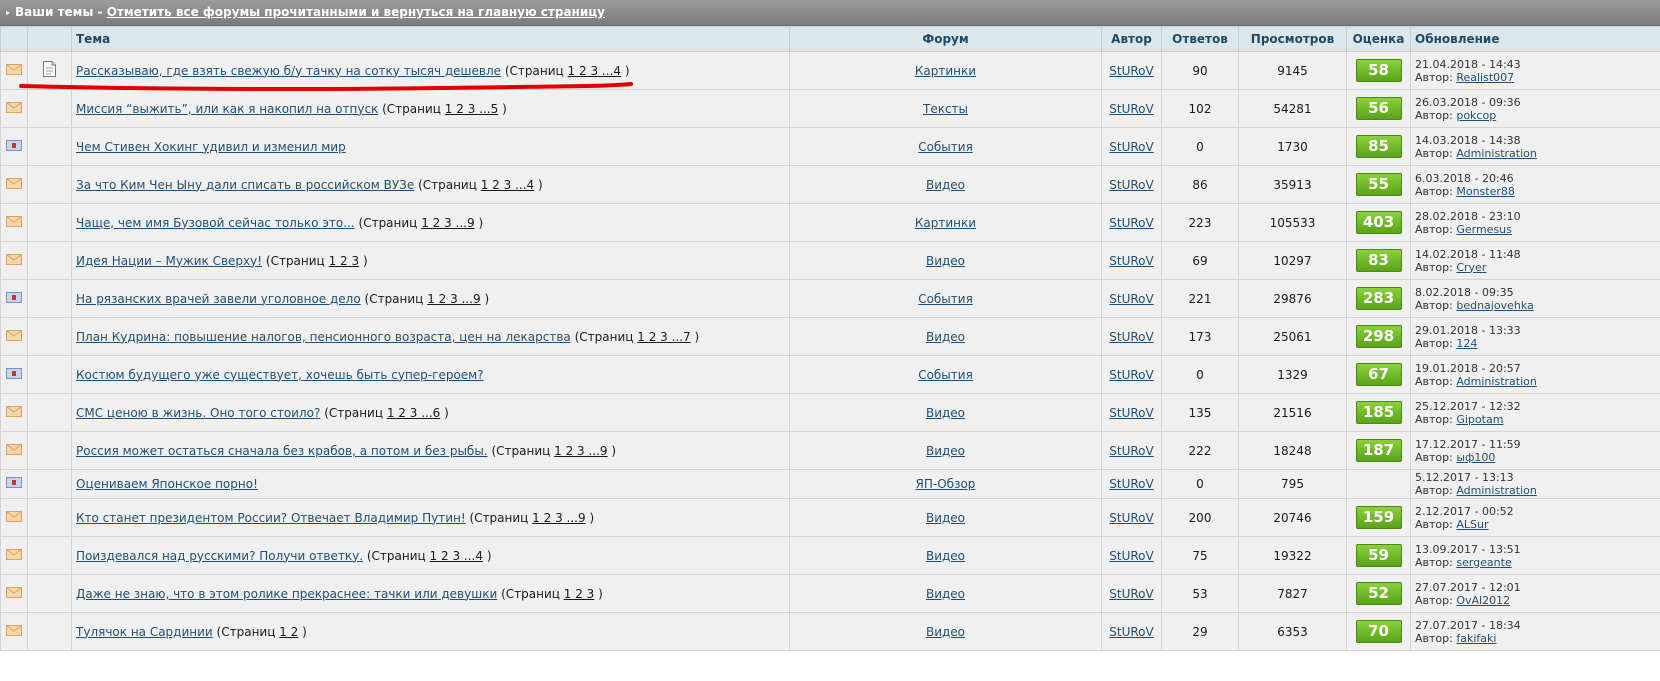 This screenshot has width=1660, height=681. I want to click on updated-cell: 21.04.2018 - 14:43 Автор: Realist007, so click(1535, 70).